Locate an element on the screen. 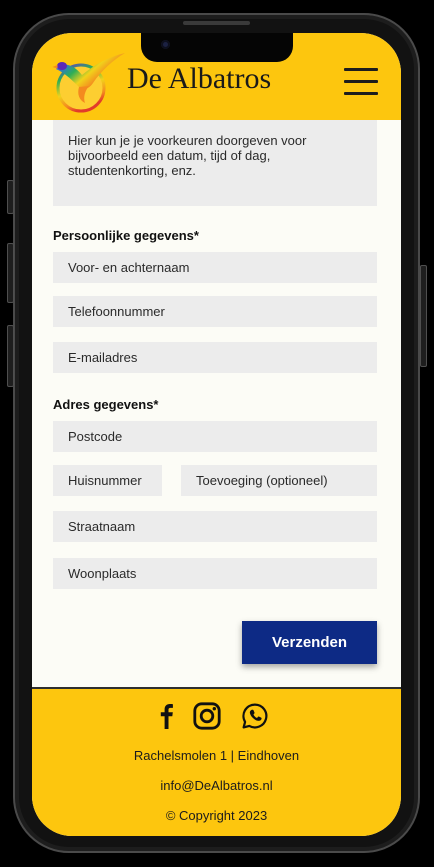 This screenshot has height=867, width=434. instagram-link is located at coordinates (207, 716).